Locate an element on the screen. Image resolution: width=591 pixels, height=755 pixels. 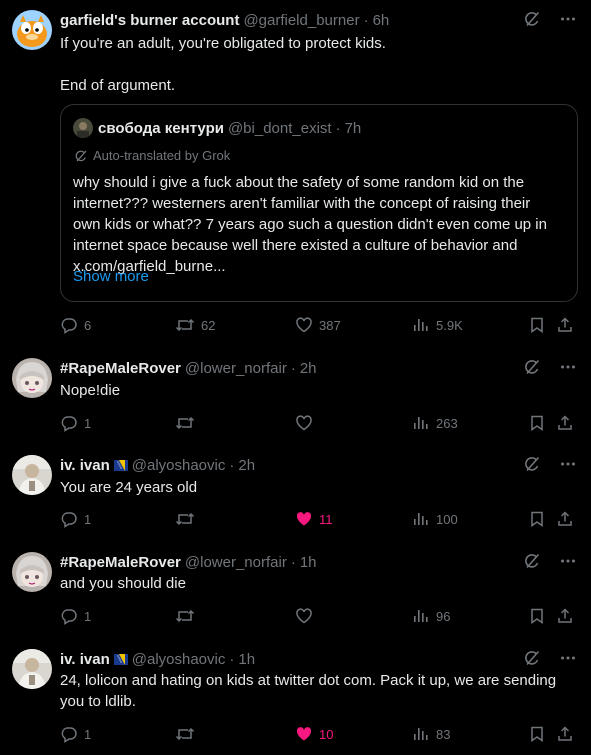
show-more-link: Show more is located at coordinates (111, 276).